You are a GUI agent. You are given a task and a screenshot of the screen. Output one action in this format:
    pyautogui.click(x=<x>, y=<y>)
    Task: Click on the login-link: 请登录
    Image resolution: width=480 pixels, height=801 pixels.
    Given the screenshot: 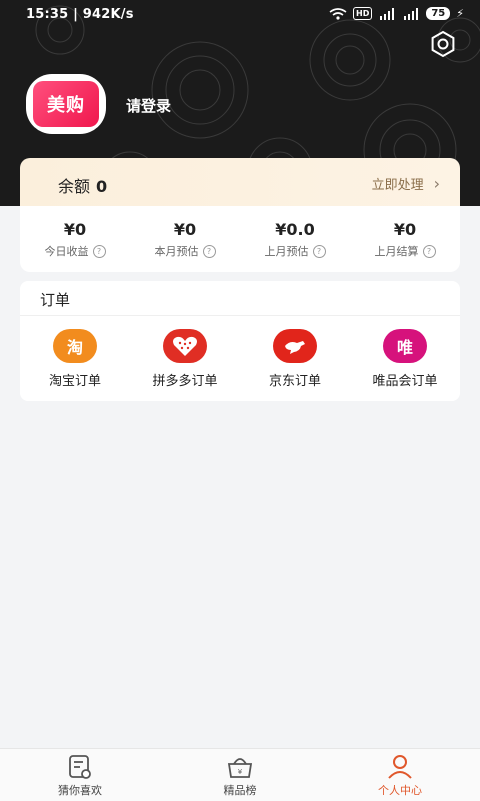 What is the action you would take?
    pyautogui.click(x=148, y=105)
    